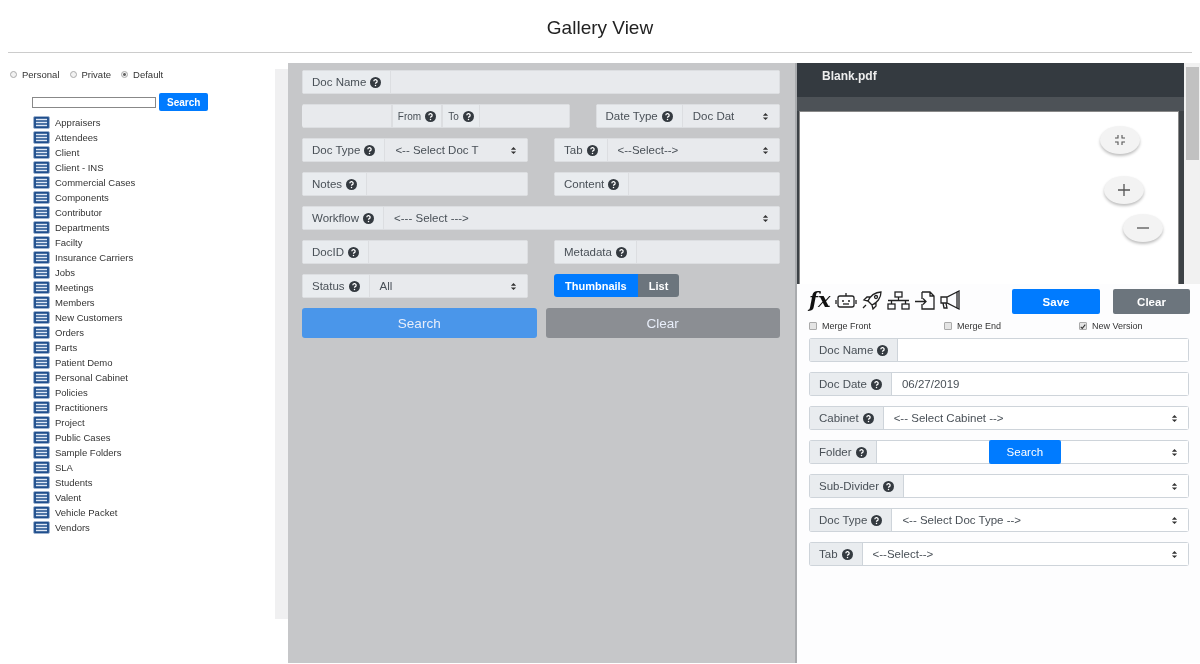 This screenshot has height=664, width=1200. Describe the element at coordinates (582, 218) in the screenshot. I see `select-field: <--- Select --->` at that location.